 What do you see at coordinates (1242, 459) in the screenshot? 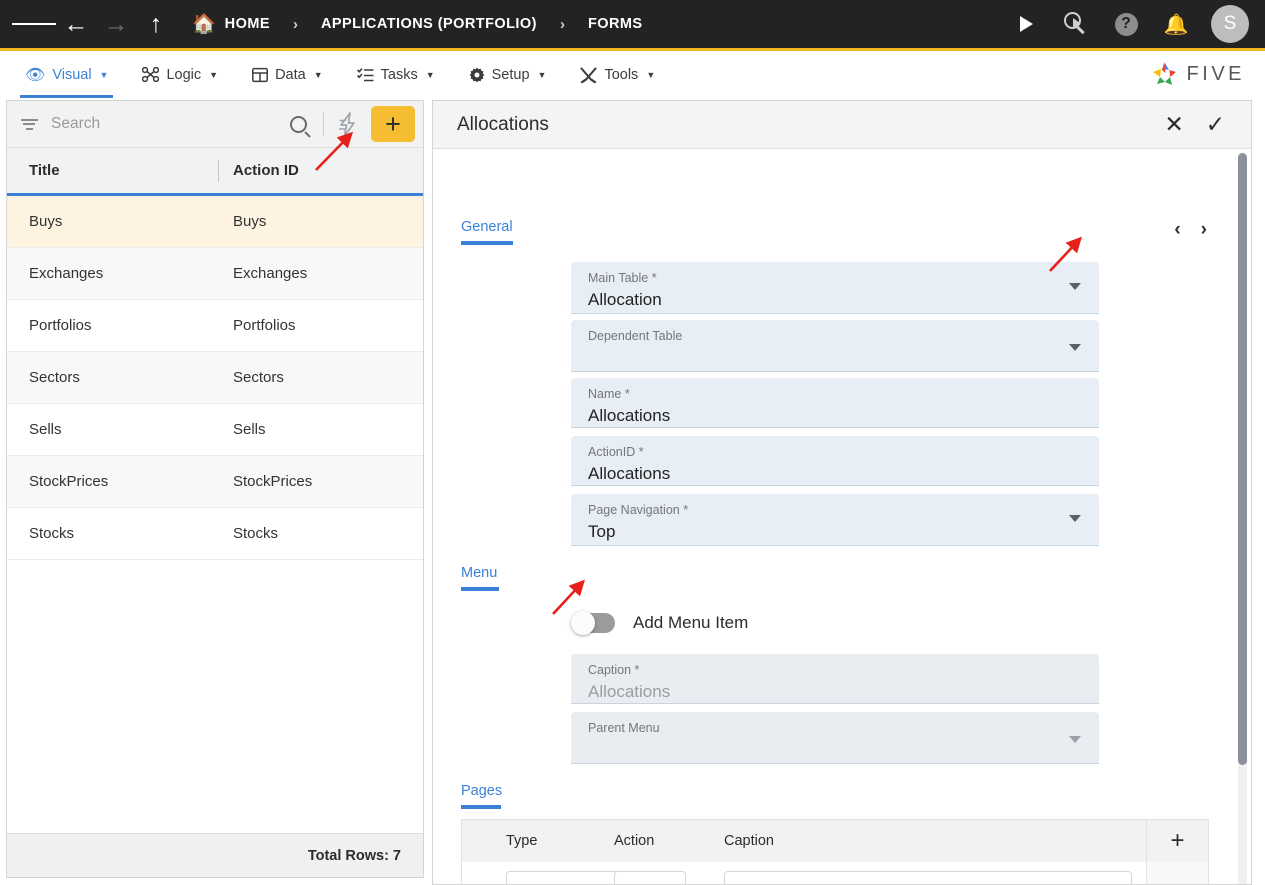
I see `detail-scrollbar-thumb` at bounding box center [1242, 459].